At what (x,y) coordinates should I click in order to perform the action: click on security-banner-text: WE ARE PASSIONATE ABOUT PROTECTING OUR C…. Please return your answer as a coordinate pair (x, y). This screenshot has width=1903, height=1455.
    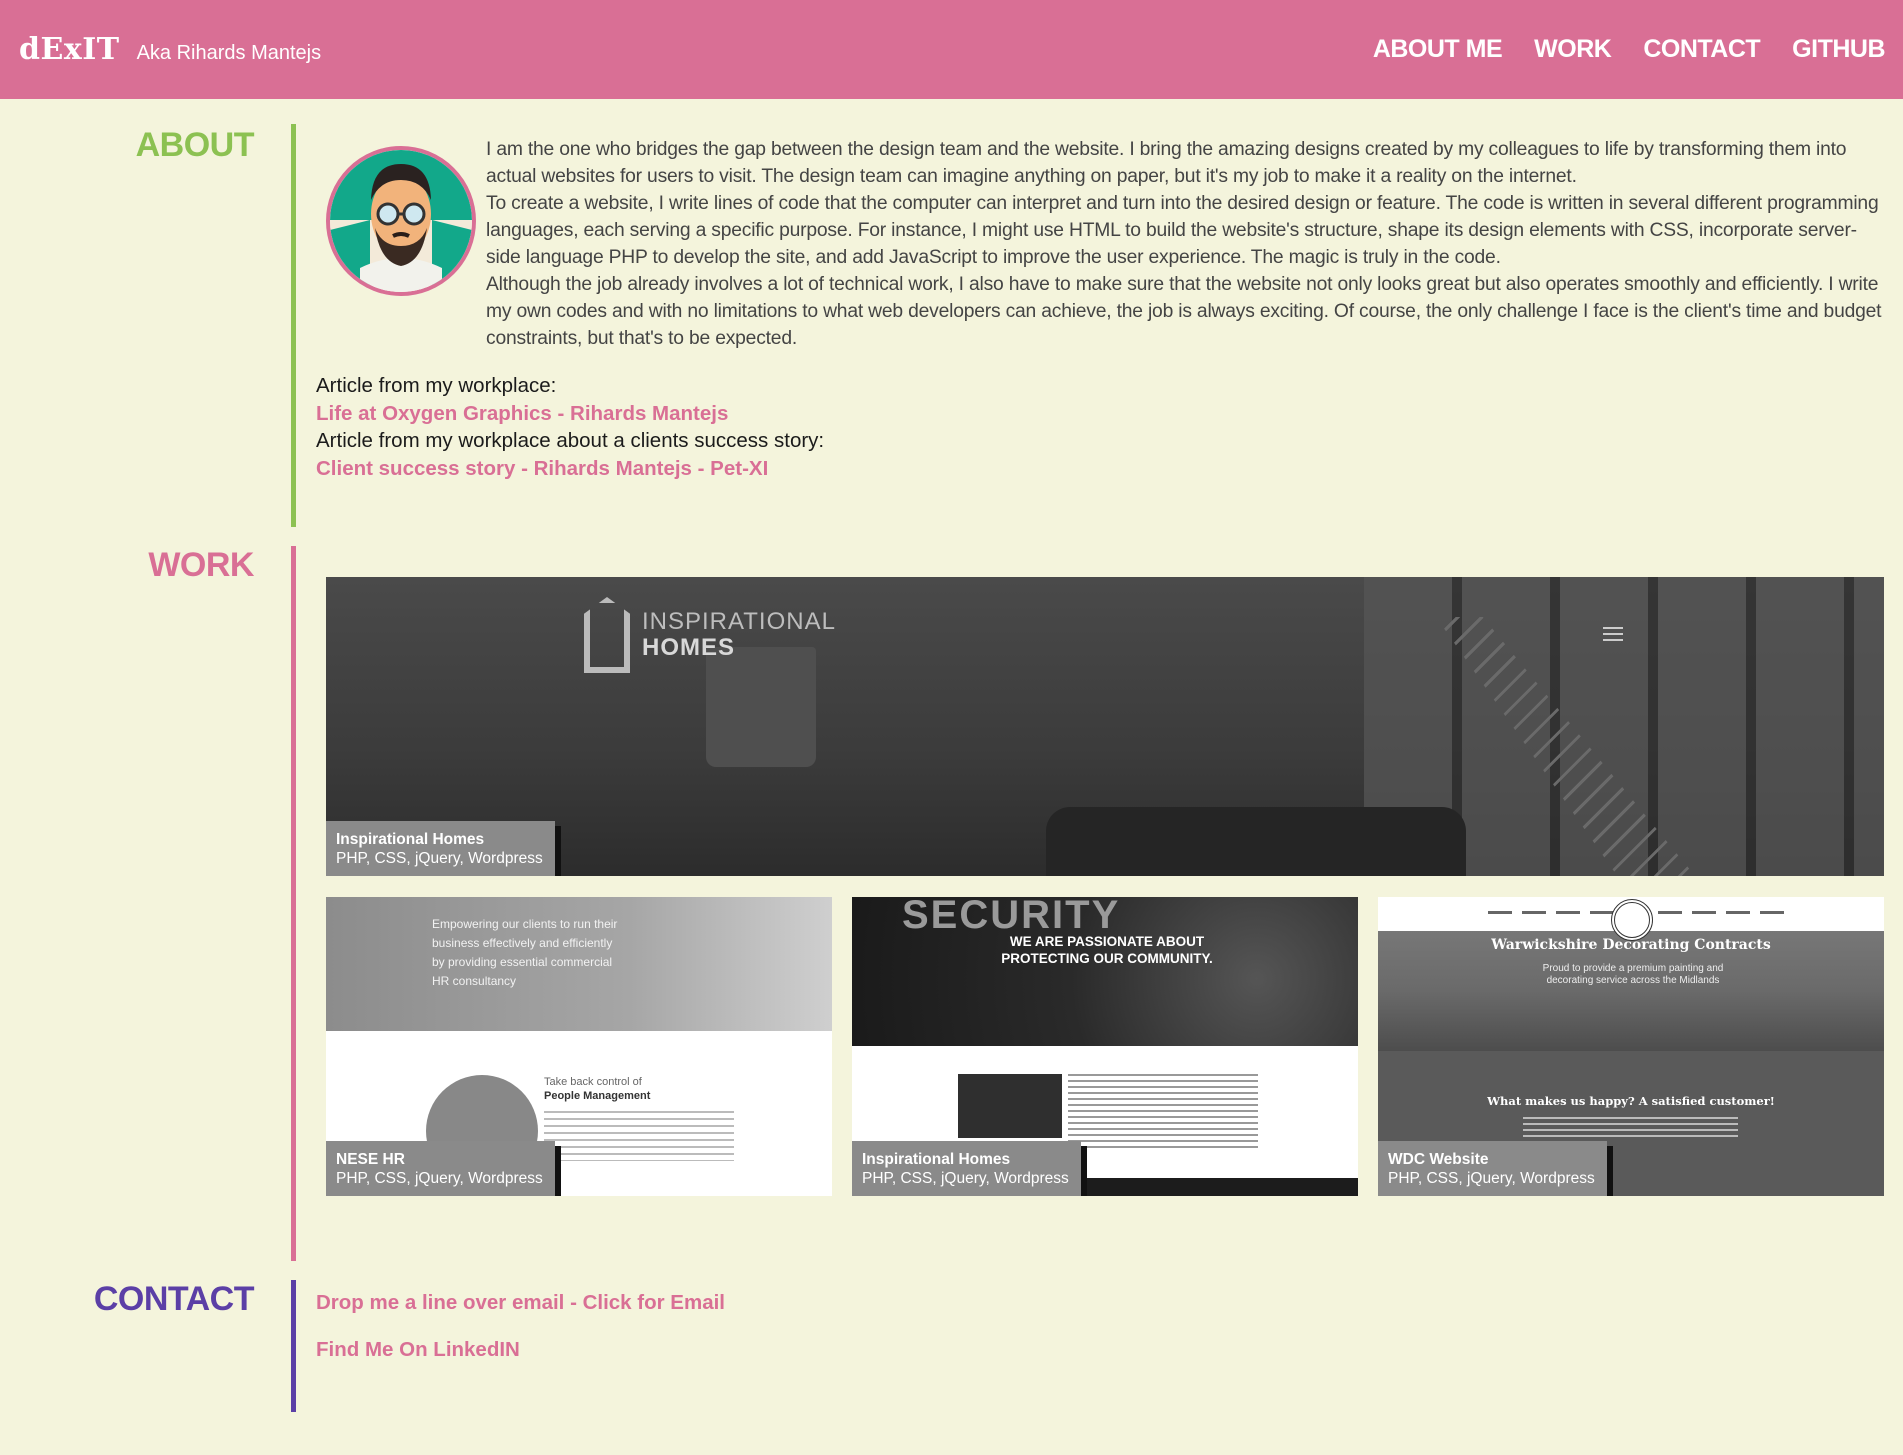
    Looking at the image, I should click on (1107, 950).